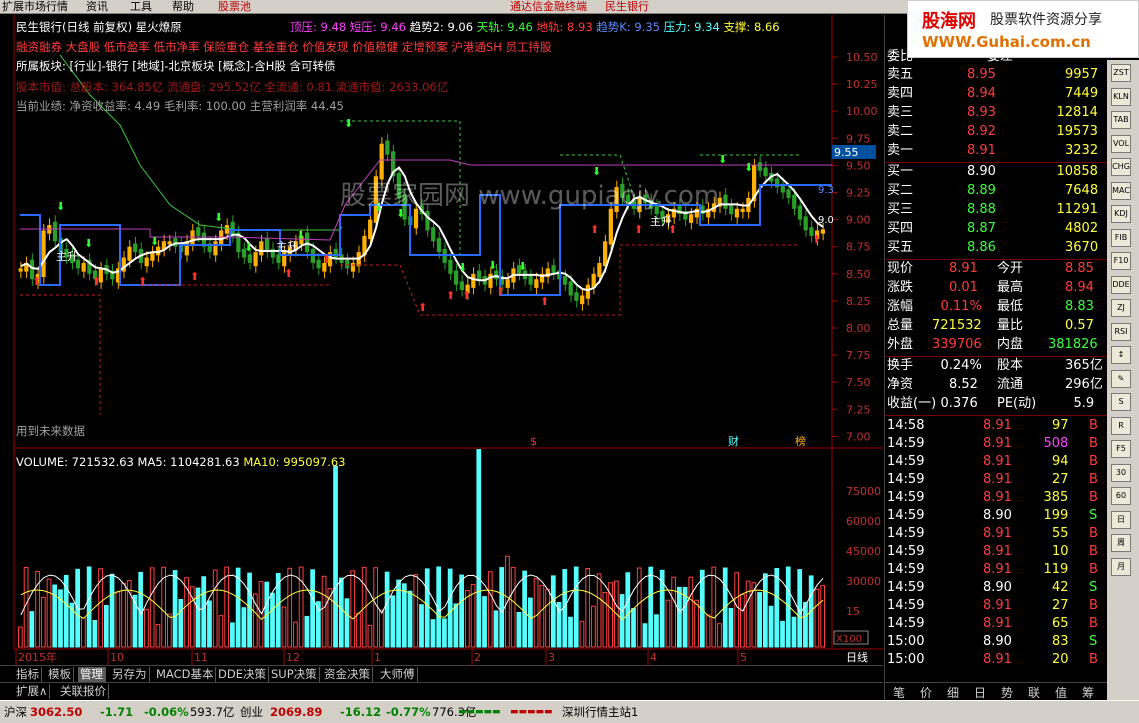 This screenshot has height=723, width=1139. What do you see at coordinates (234, 7) in the screenshot?
I see `menu-stock-pool: 股票池` at bounding box center [234, 7].